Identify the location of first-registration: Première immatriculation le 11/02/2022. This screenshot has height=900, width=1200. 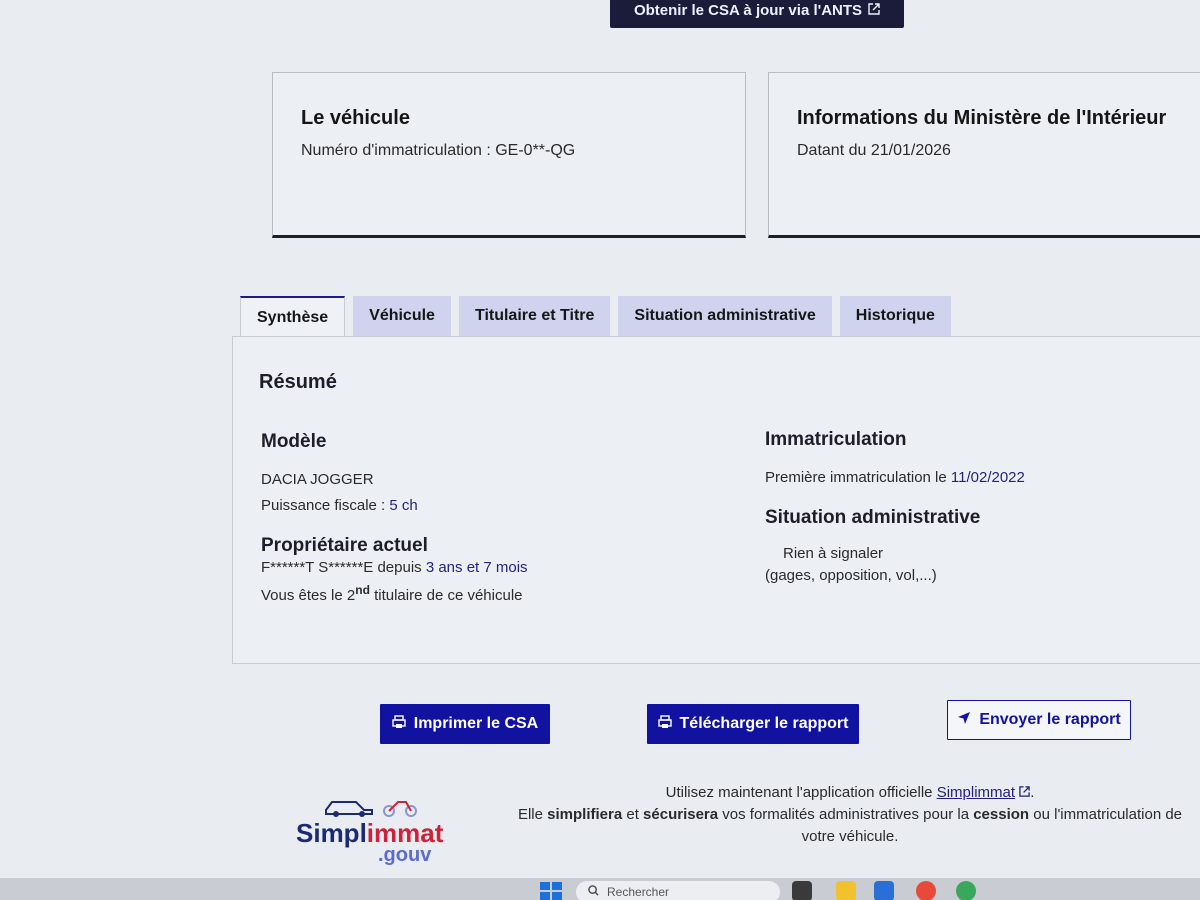
(982, 478).